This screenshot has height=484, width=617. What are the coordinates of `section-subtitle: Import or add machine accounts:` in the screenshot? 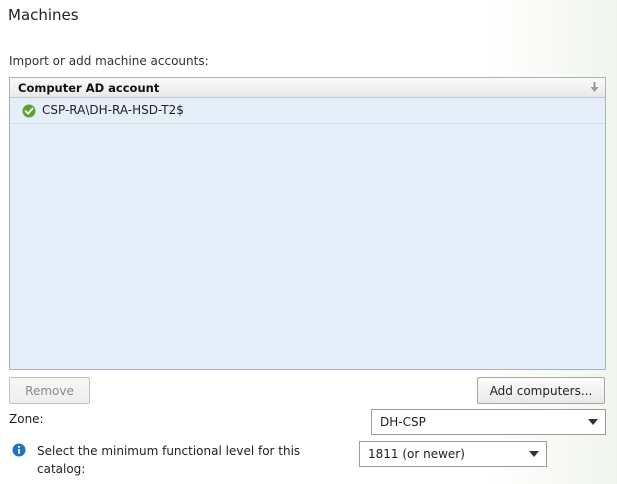 It's located at (109, 61).